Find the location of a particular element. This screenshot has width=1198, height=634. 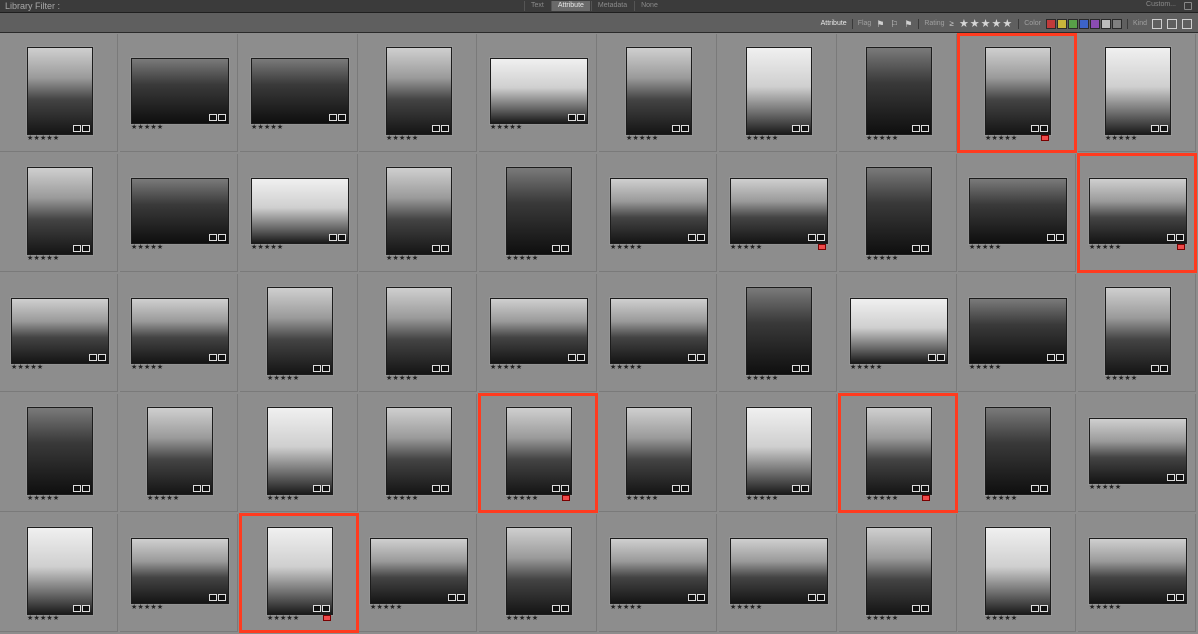

red-color-label is located at coordinates (1181, 247).